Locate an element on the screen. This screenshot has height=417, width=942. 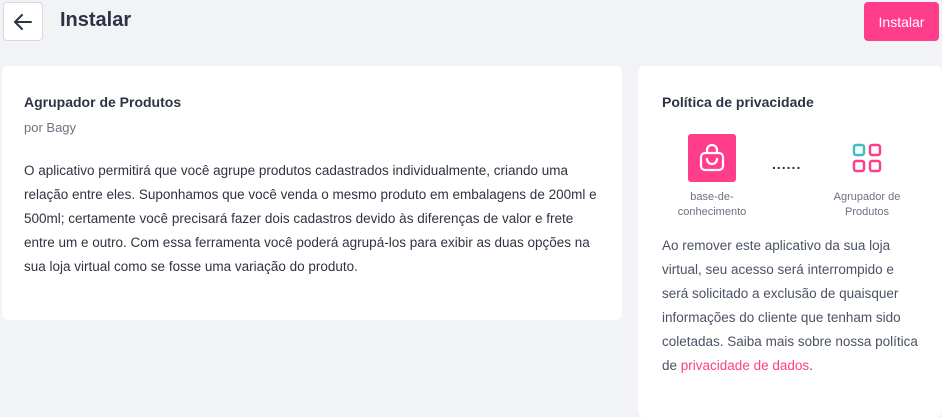
arrow-left-icon is located at coordinates (23, 21).